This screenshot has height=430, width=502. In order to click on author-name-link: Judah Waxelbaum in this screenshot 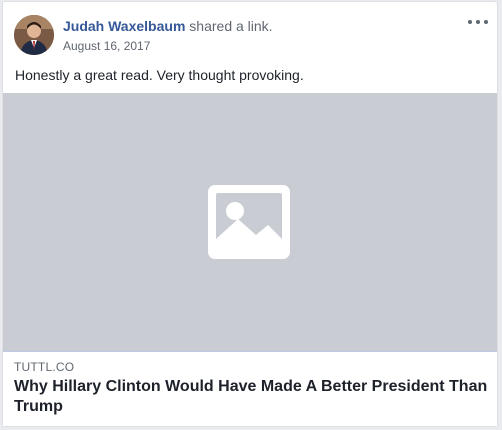, I will do `click(124, 26)`.